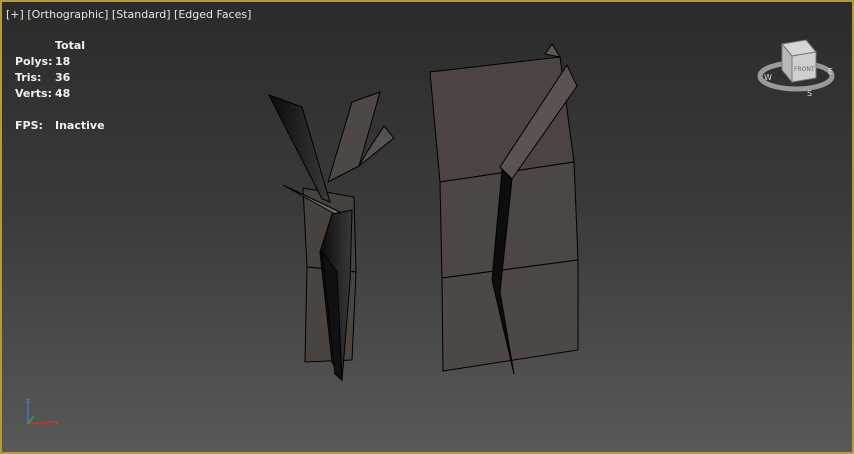  I want to click on mesh-object-right, so click(504, 209).